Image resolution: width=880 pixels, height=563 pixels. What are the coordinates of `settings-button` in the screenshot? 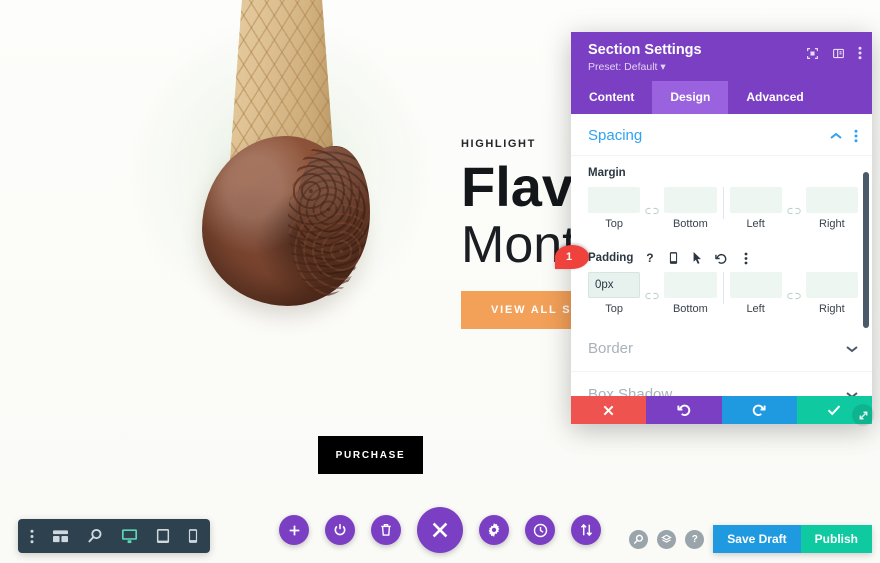 It's located at (494, 530).